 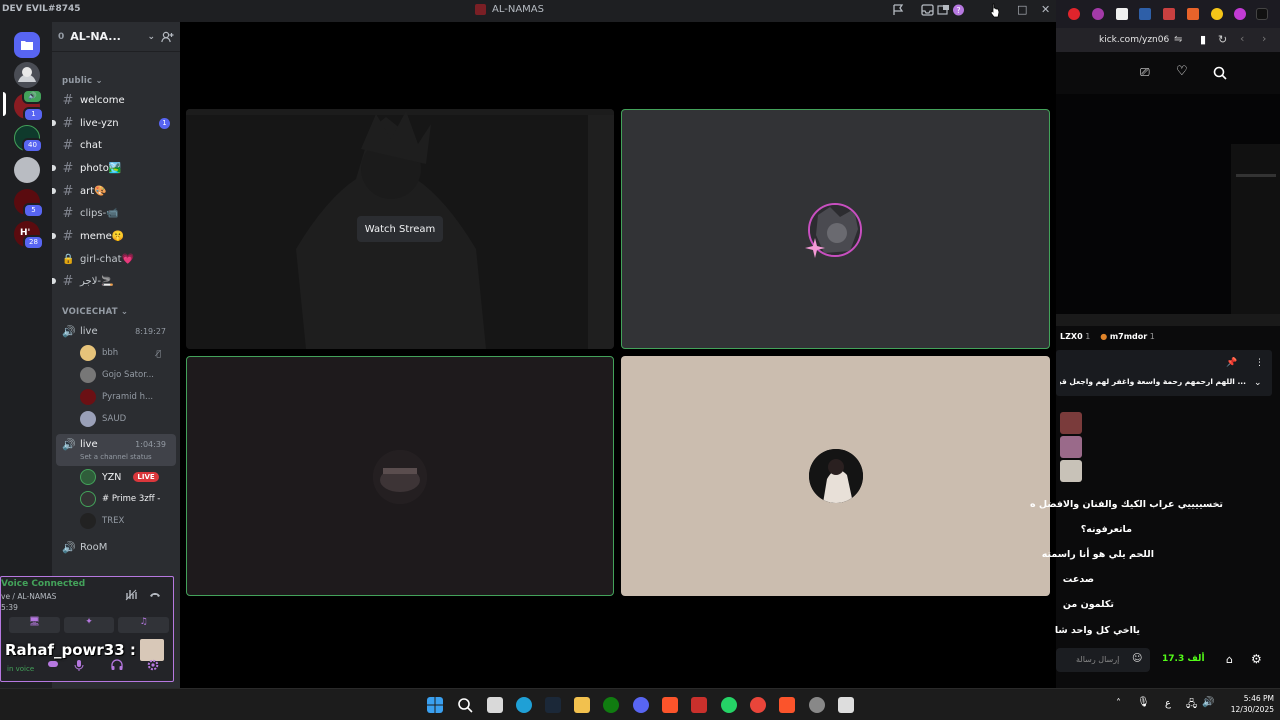 I want to click on channel-clips: # clips-📹, so click(x=116, y=213).